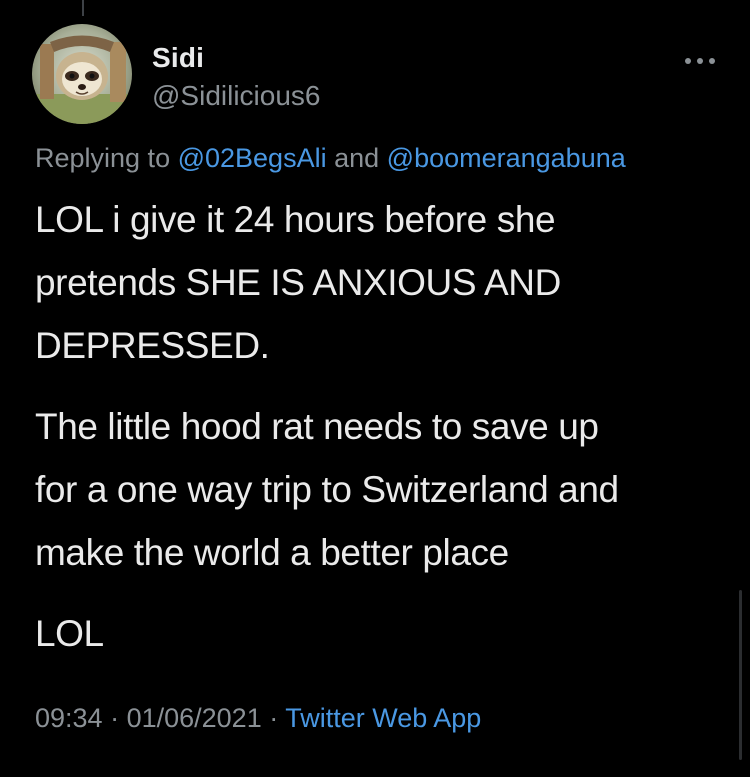 The image size is (750, 777). I want to click on reply-mention-link: @boomerangabuna, so click(506, 158).